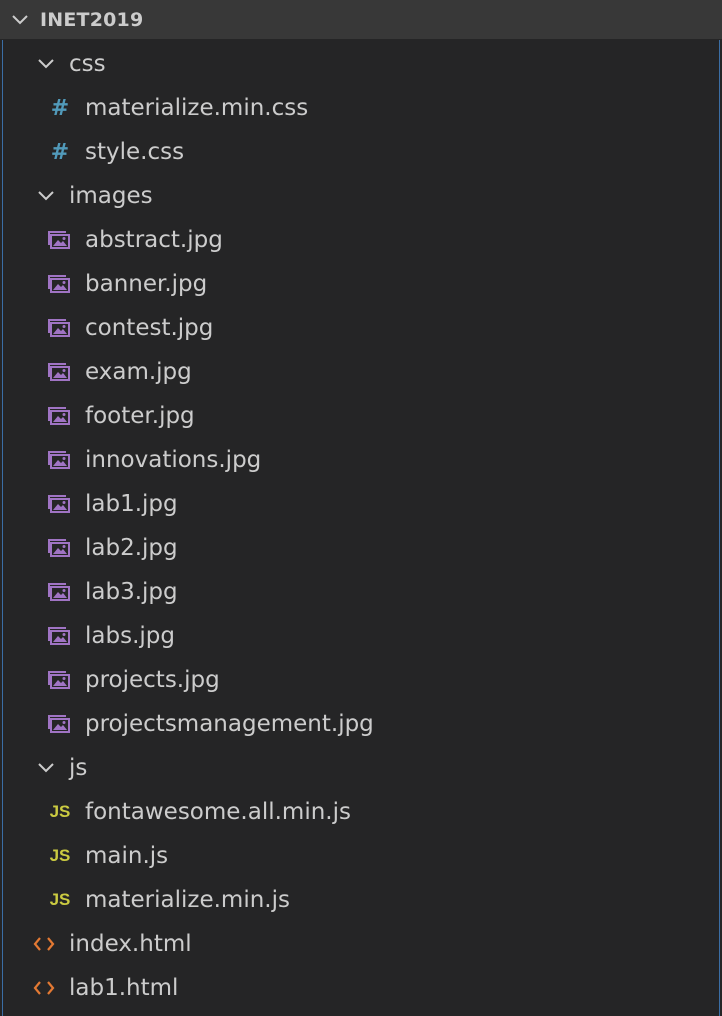 Image resolution: width=722 pixels, height=1016 pixels. Describe the element at coordinates (131, 592) in the screenshot. I see `file-label: lab3.jpg` at that location.